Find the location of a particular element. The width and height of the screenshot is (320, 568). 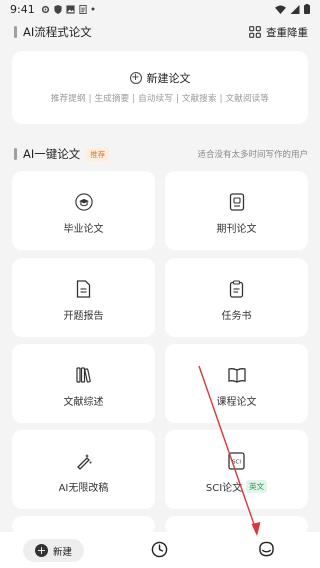

status-time: 9:41 is located at coordinates (22, 9).